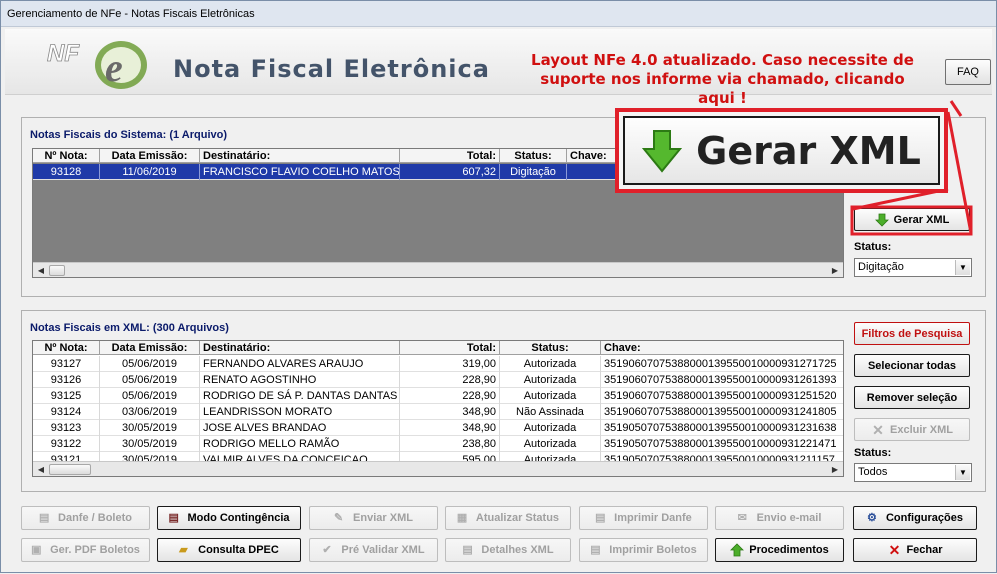 This screenshot has height=574, width=997. What do you see at coordinates (913, 267) in the screenshot?
I see `system-status-select: Digitação ▼` at bounding box center [913, 267].